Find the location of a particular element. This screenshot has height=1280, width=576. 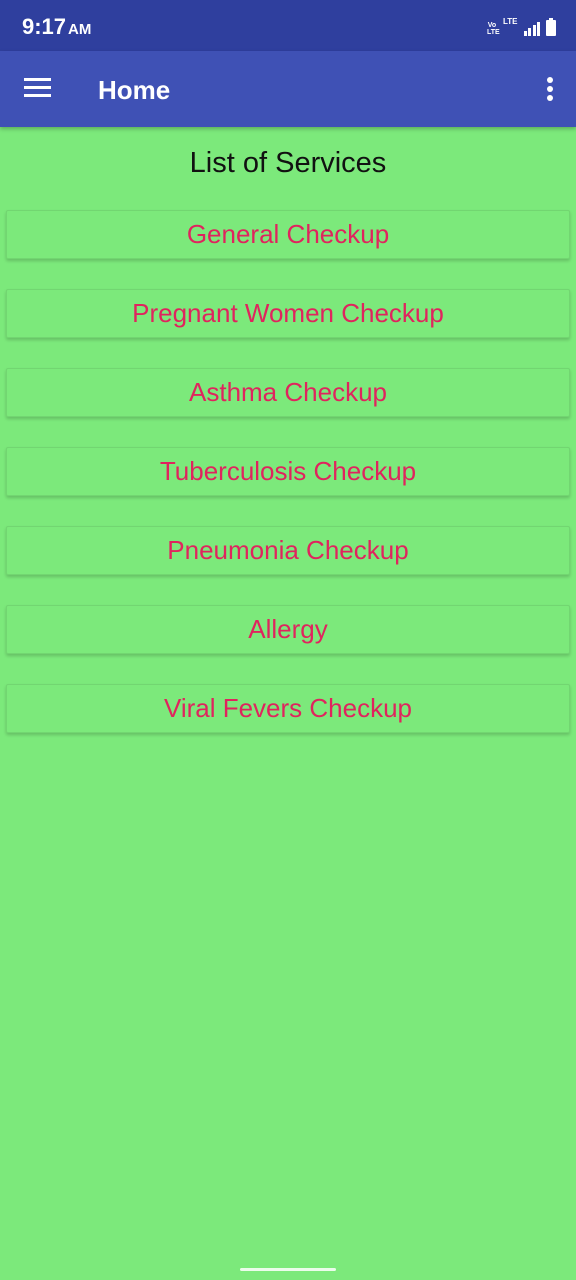

service-button-asthma-checkup: Asthma Checkup is located at coordinates (288, 392).